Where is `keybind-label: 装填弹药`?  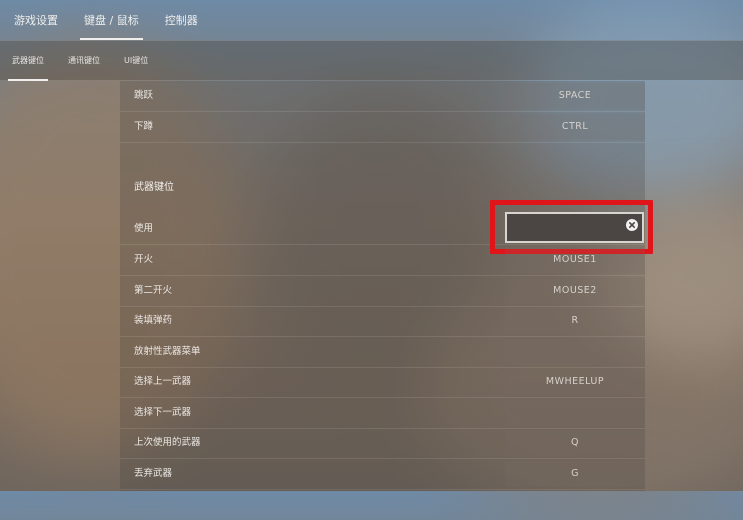 keybind-label: 装填弹药 is located at coordinates (153, 320).